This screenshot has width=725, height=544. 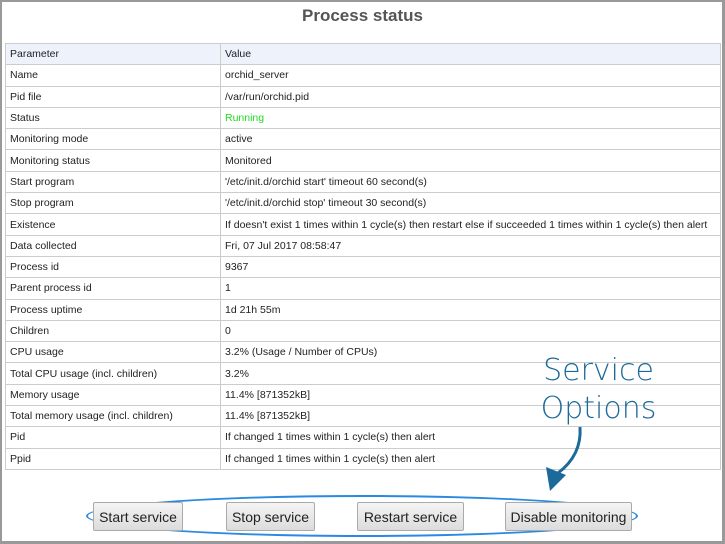 What do you see at coordinates (564, 458) in the screenshot?
I see `annotation-arrow-icon` at bounding box center [564, 458].